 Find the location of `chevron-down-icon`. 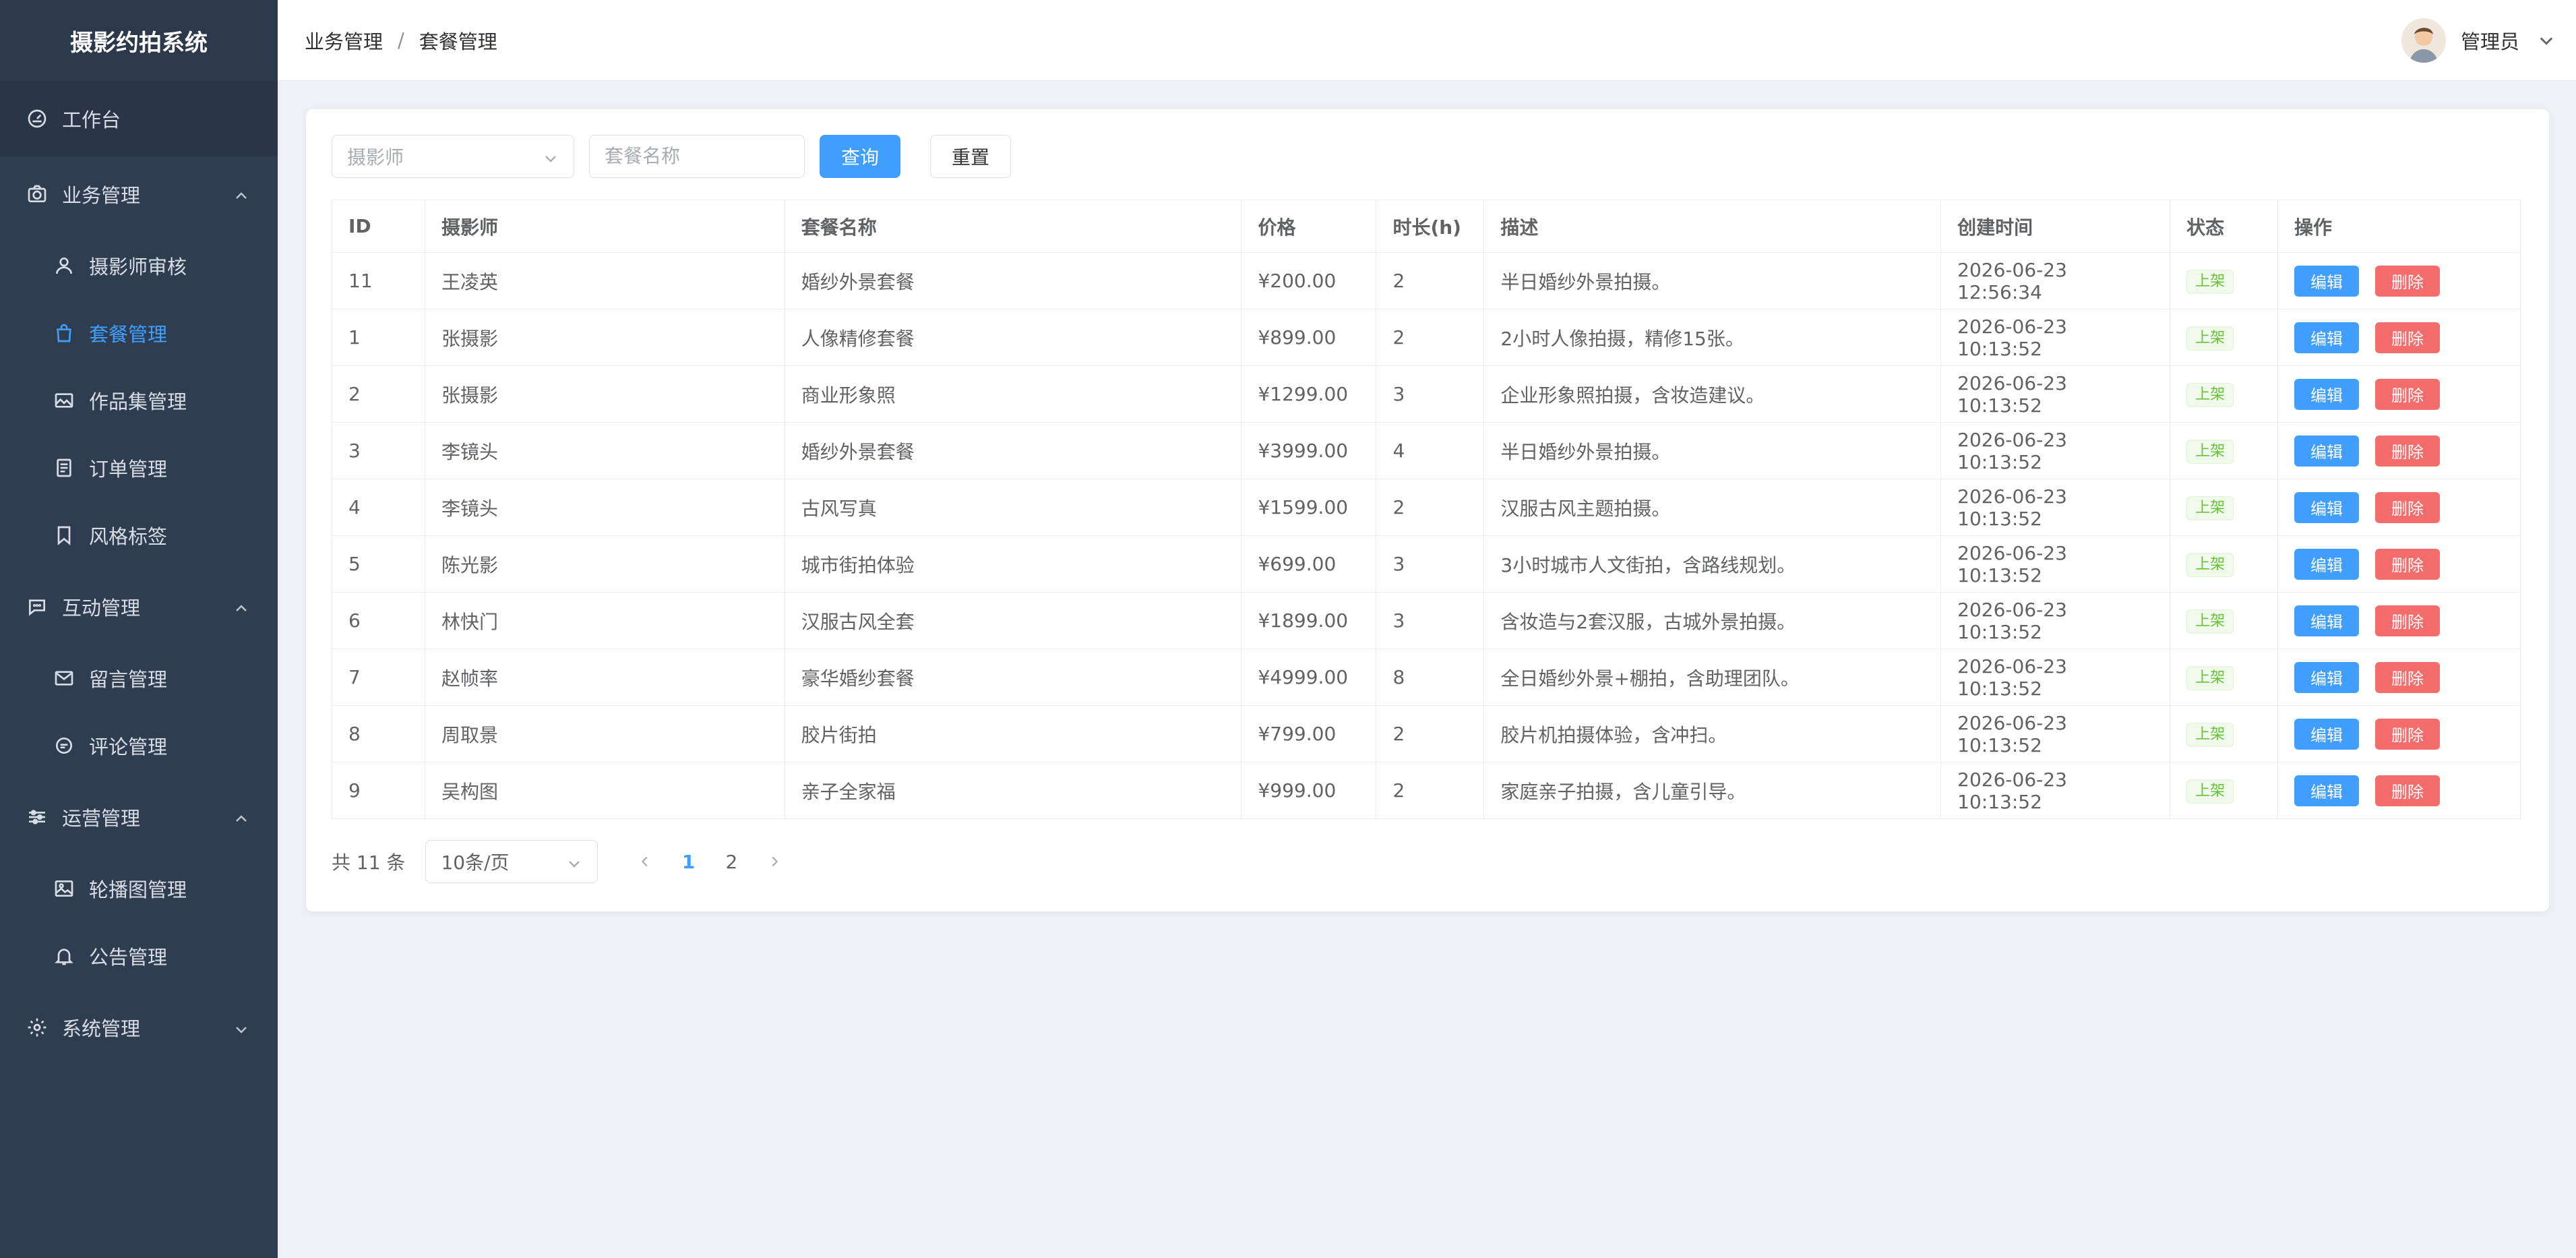

chevron-down-icon is located at coordinates (551, 157).